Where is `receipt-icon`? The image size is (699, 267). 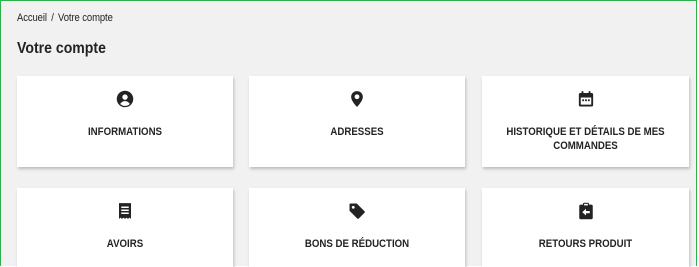 receipt-icon is located at coordinates (125, 211).